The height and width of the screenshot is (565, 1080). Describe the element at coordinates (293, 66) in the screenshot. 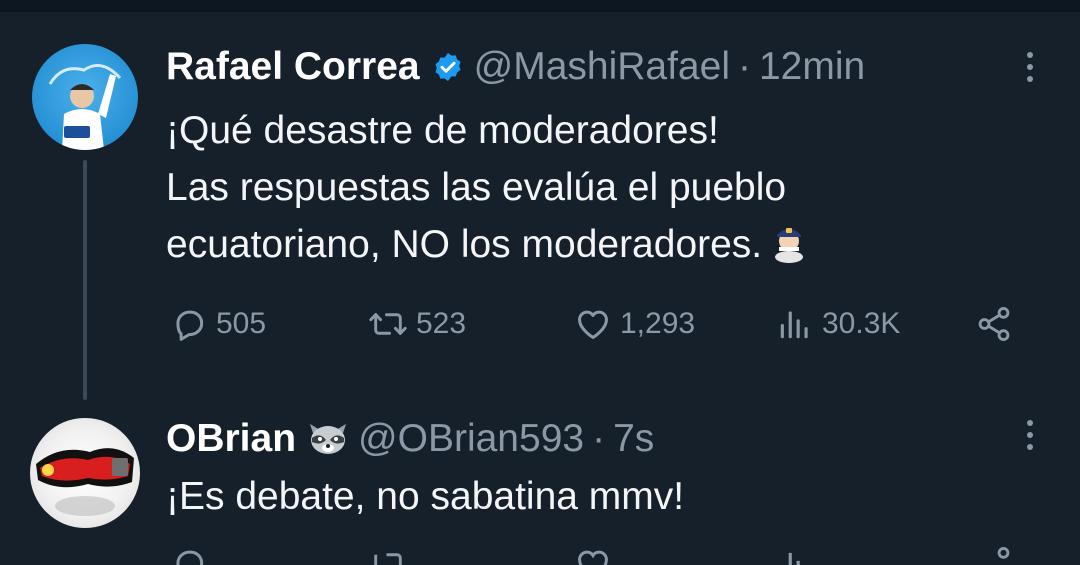

I see `author-name: Rafael Correa` at that location.